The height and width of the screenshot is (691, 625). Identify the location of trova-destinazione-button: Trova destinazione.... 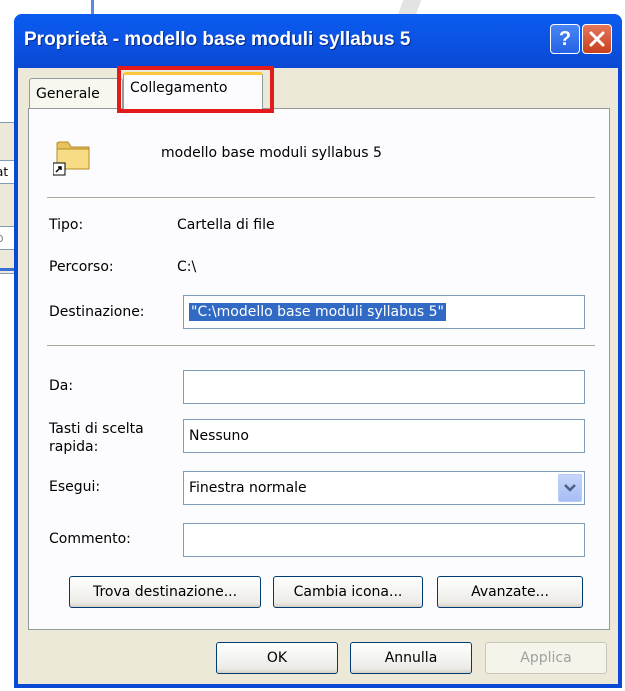
(165, 592).